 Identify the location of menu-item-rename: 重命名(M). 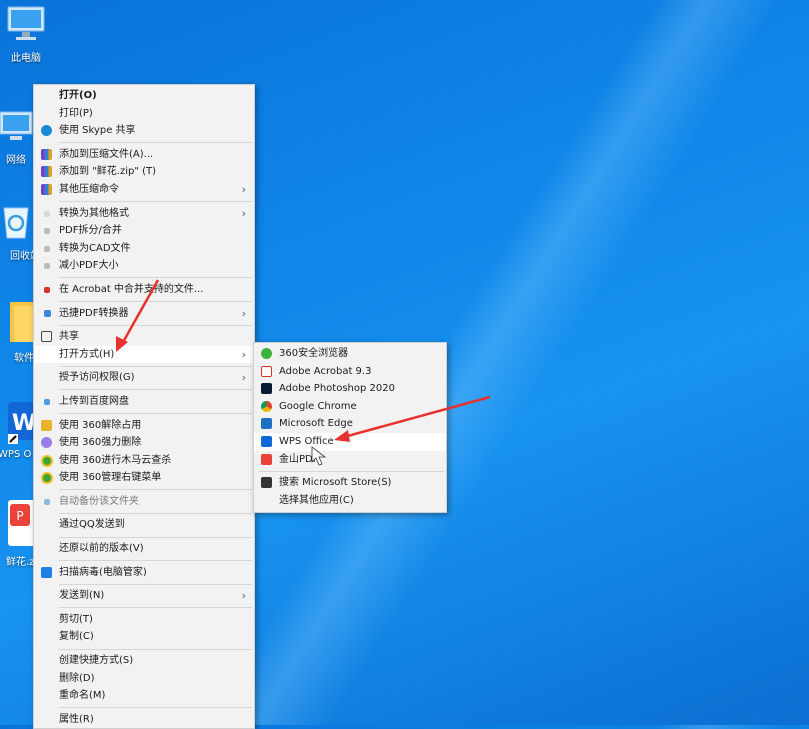
(144, 696).